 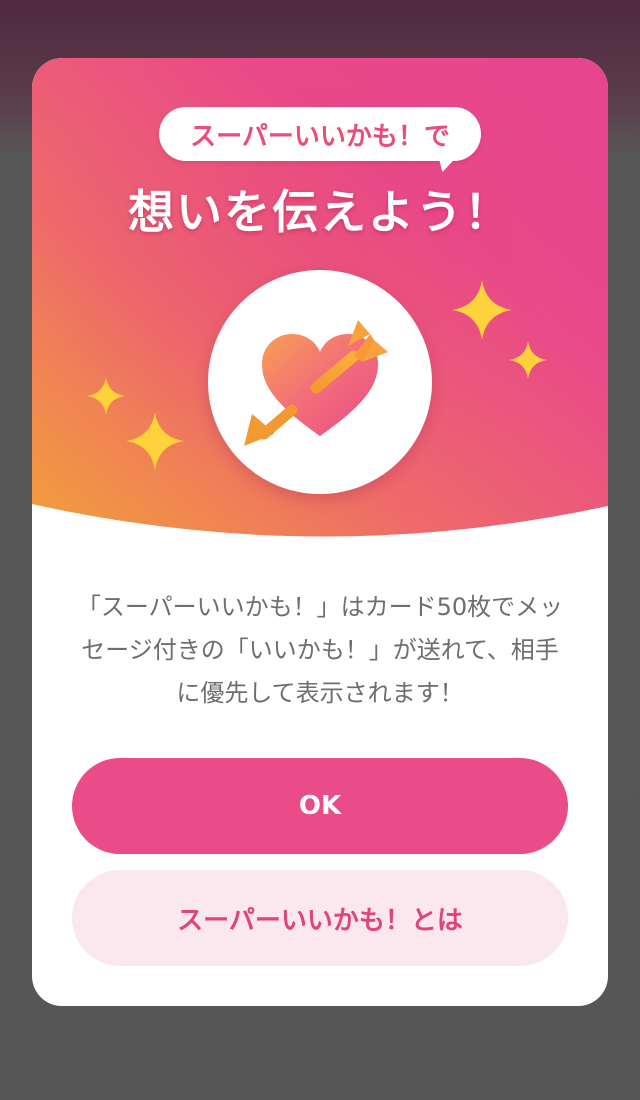 I want to click on hero-icon-circle, so click(x=320, y=382).